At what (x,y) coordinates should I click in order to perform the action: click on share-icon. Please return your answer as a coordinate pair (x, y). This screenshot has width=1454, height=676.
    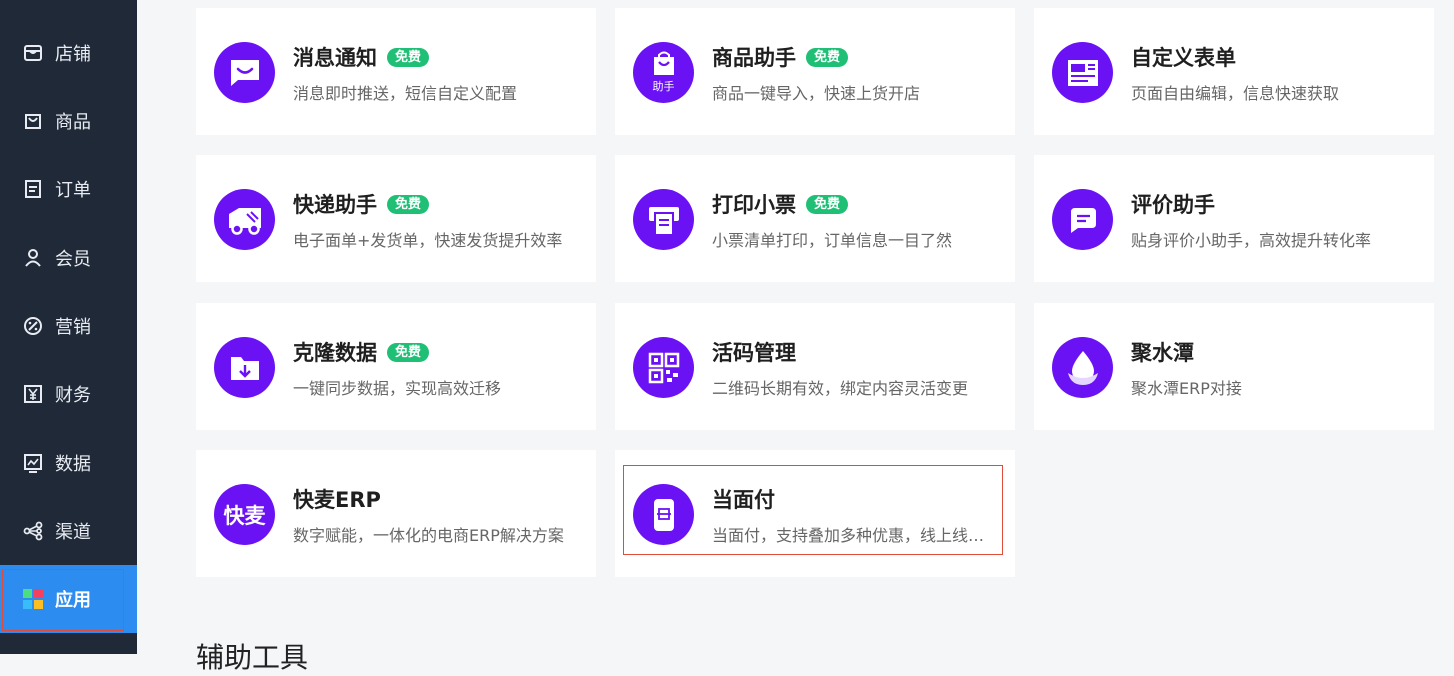
    Looking at the image, I should click on (33, 531).